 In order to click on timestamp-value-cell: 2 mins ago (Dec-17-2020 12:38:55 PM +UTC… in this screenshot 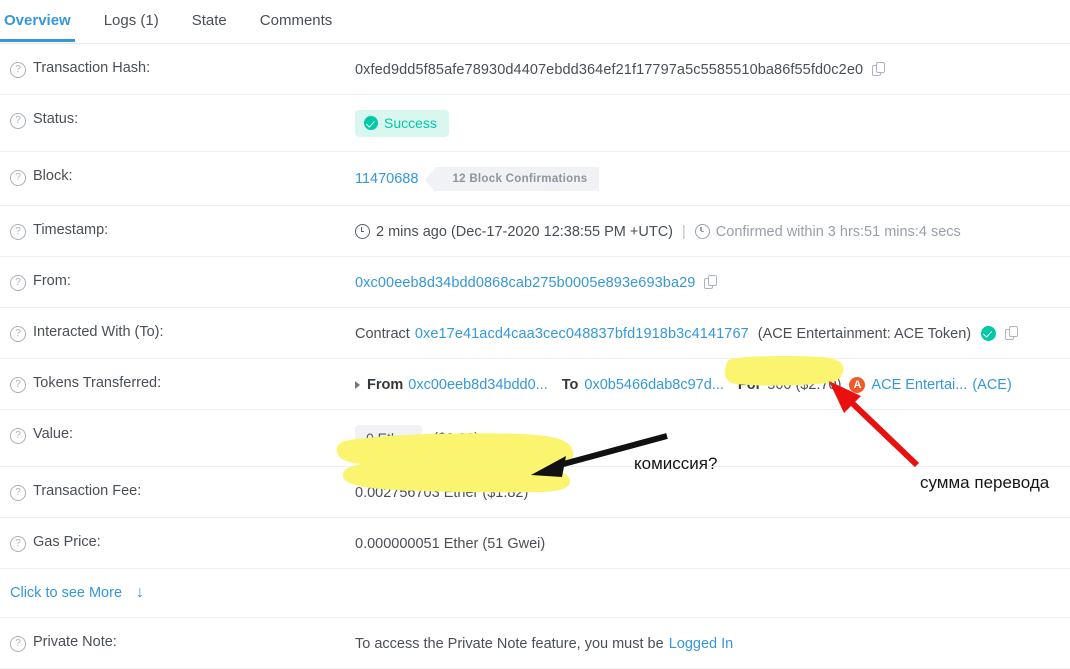, I will do `click(712, 231)`.